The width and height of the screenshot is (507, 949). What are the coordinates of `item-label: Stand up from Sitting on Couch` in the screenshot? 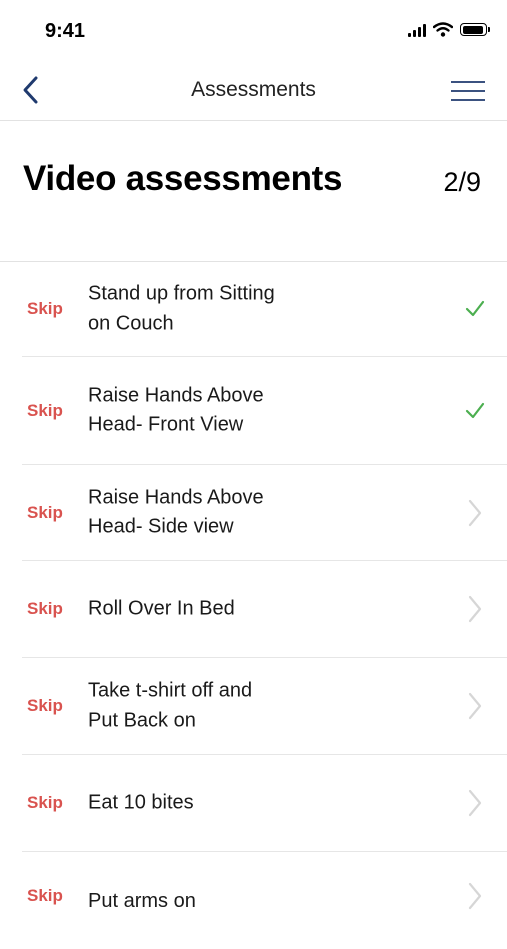 It's located at (181, 308).